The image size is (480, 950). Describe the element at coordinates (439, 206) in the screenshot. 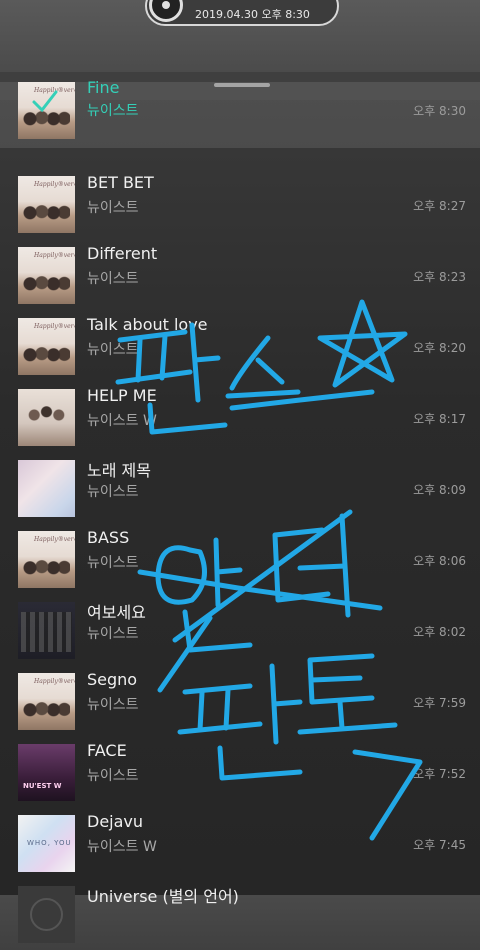

I see `song-time: 오후 8:27` at that location.